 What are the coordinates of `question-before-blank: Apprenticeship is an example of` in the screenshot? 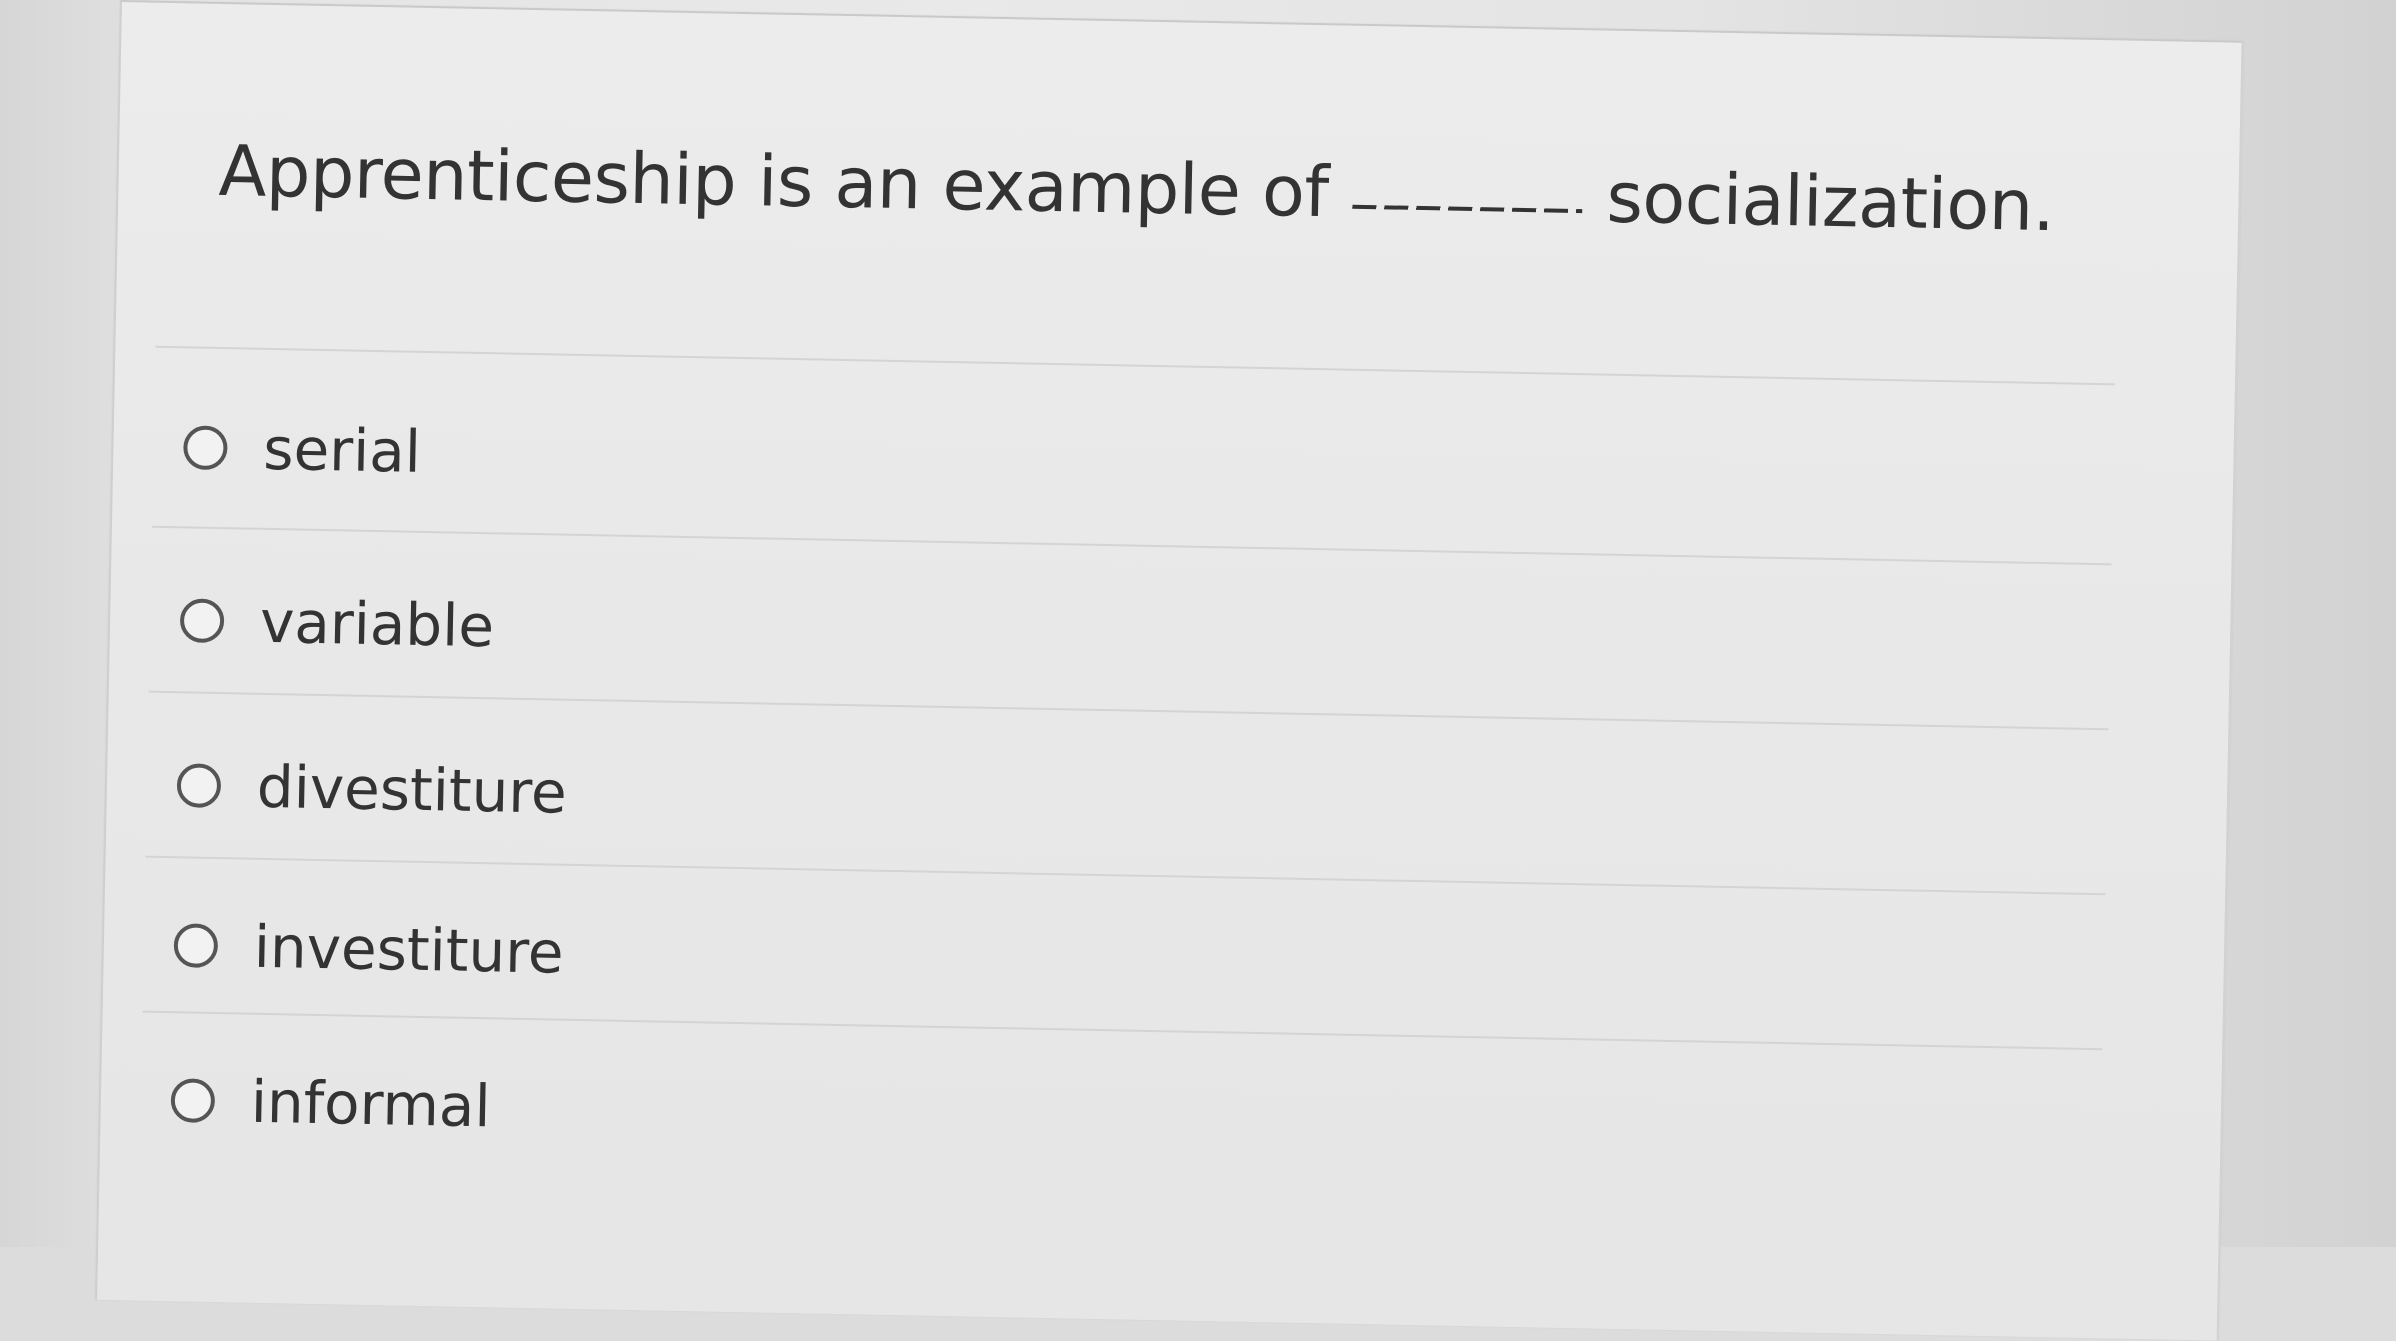 It's located at (773, 181).